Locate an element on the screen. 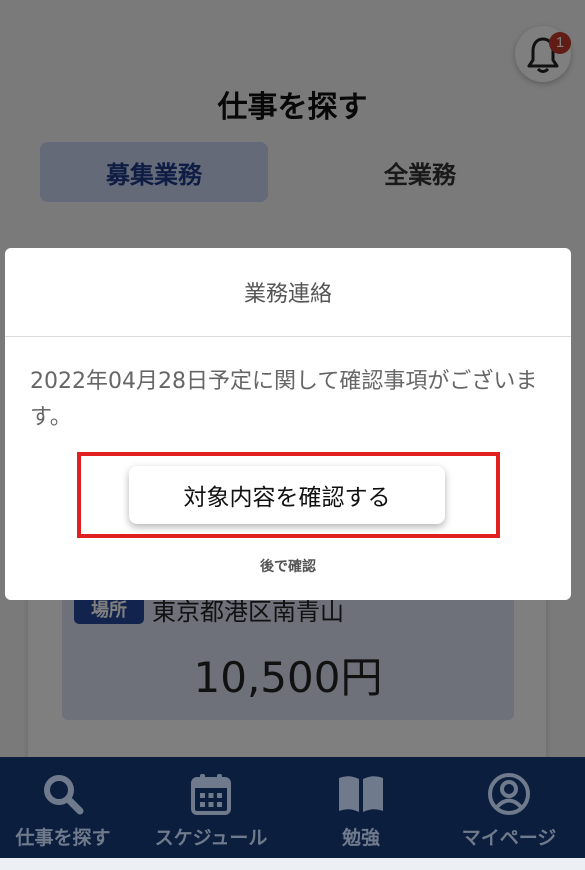  confirm-later-link: 後で確認 is located at coordinates (288, 566).